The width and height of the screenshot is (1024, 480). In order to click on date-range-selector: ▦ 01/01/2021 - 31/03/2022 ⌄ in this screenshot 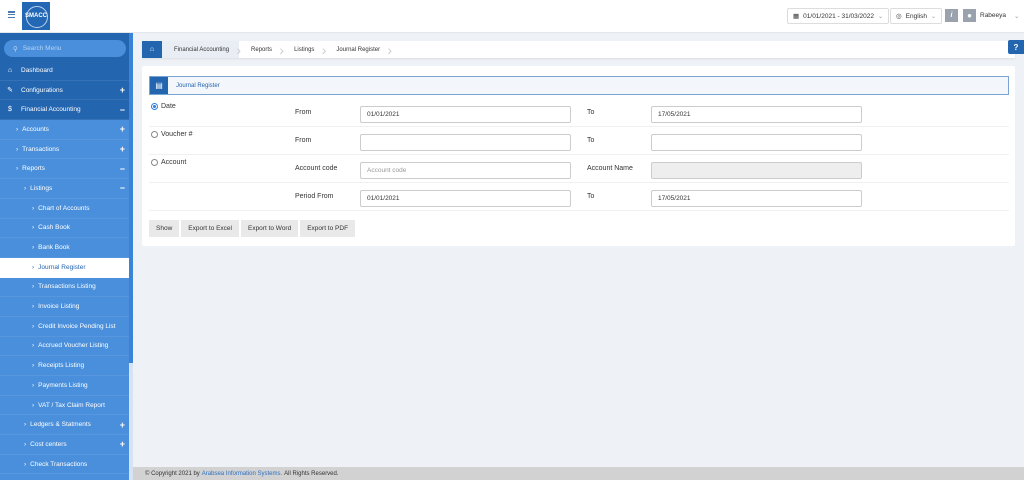, I will do `click(838, 16)`.